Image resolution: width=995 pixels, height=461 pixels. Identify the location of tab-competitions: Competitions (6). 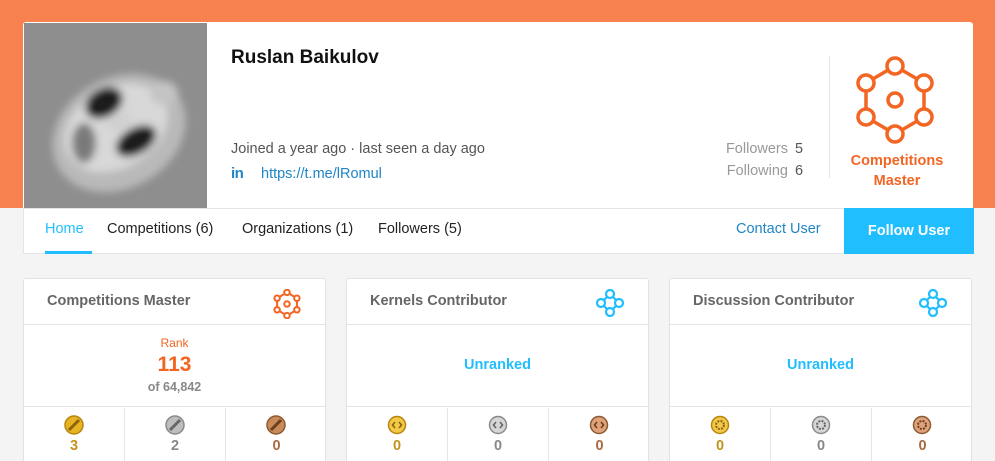
(160, 229).